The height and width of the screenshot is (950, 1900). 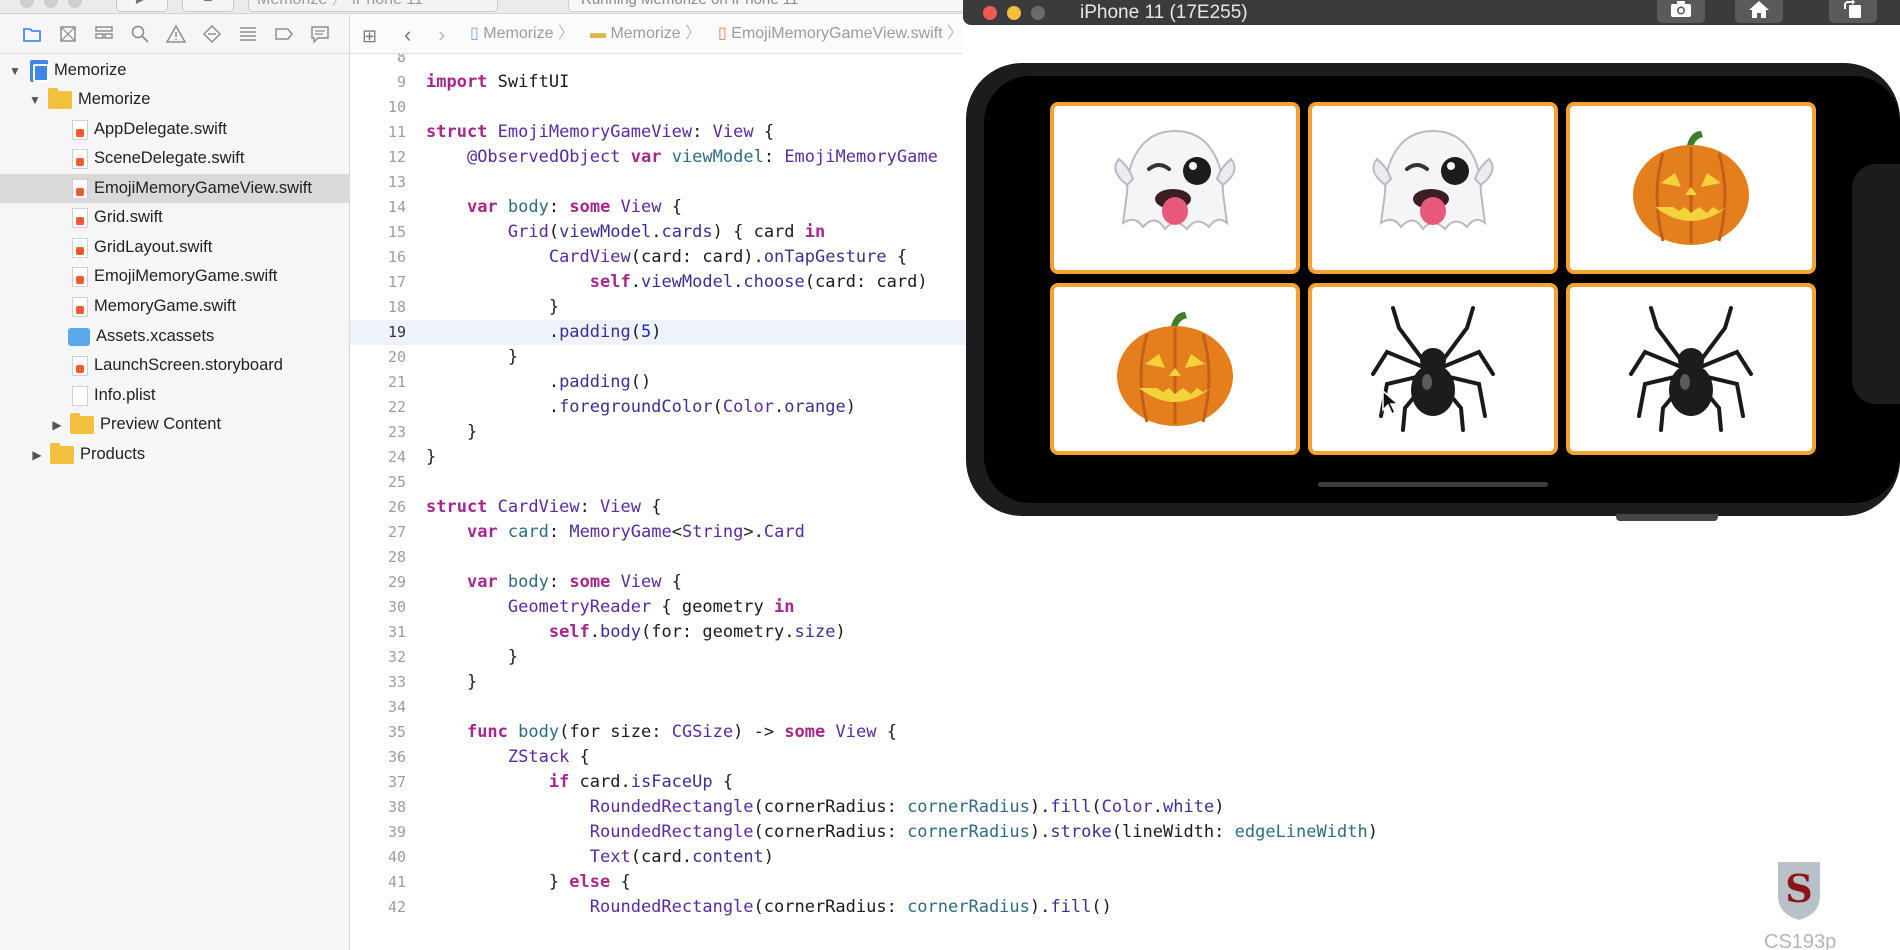 What do you see at coordinates (80, 276) in the screenshot?
I see `swift-file-icon` at bounding box center [80, 276].